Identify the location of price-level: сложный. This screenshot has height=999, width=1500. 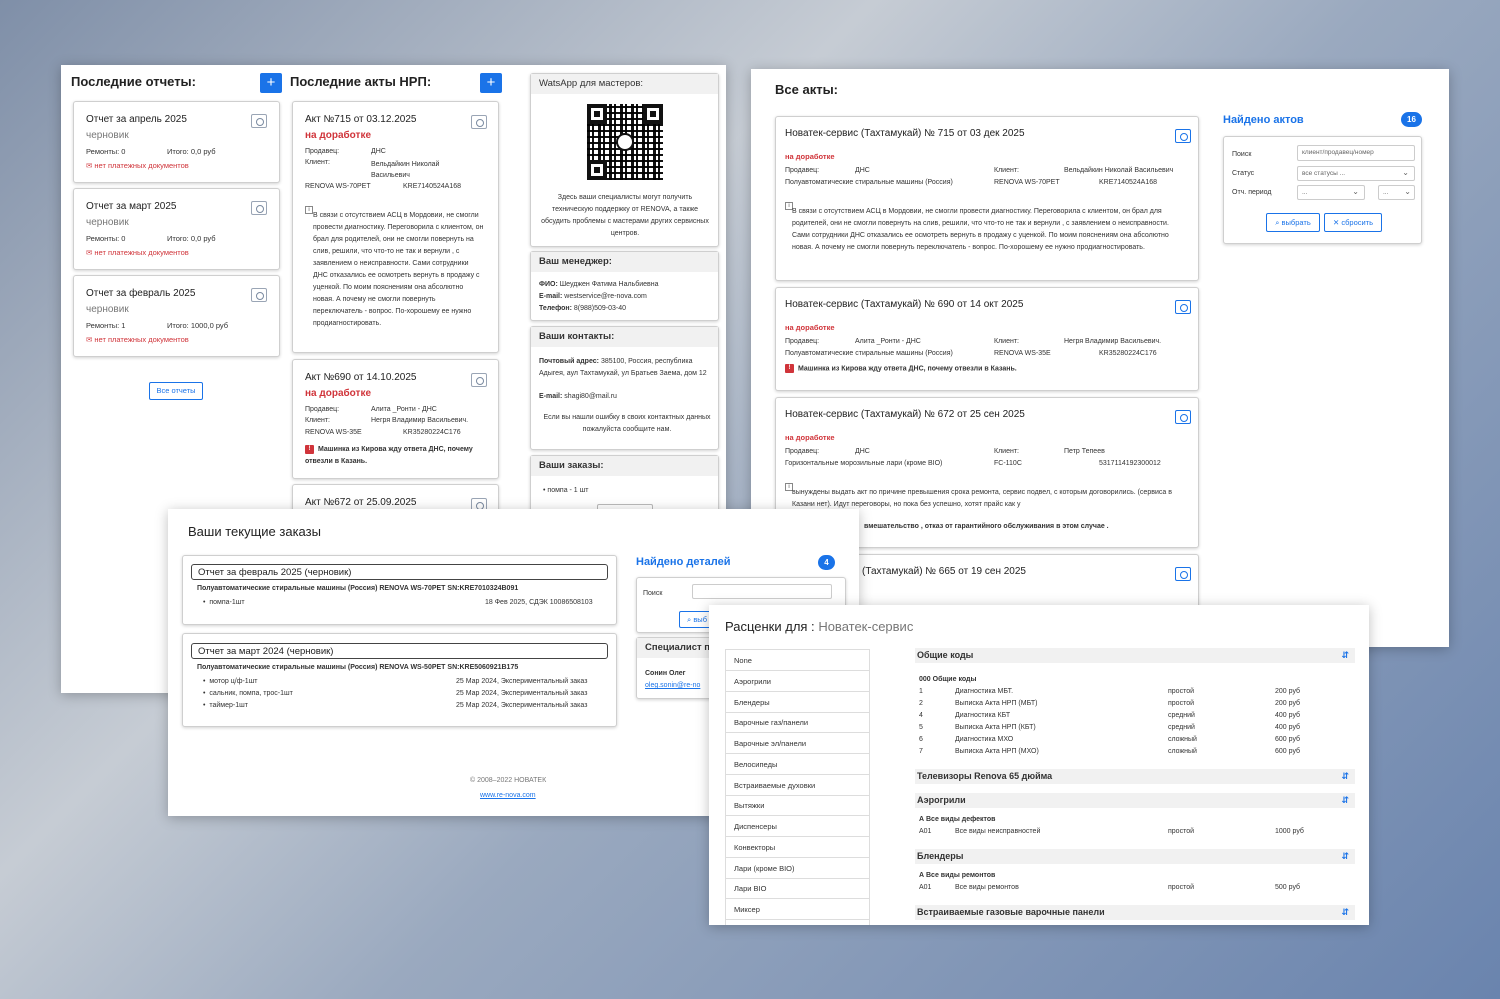
(1182, 751).